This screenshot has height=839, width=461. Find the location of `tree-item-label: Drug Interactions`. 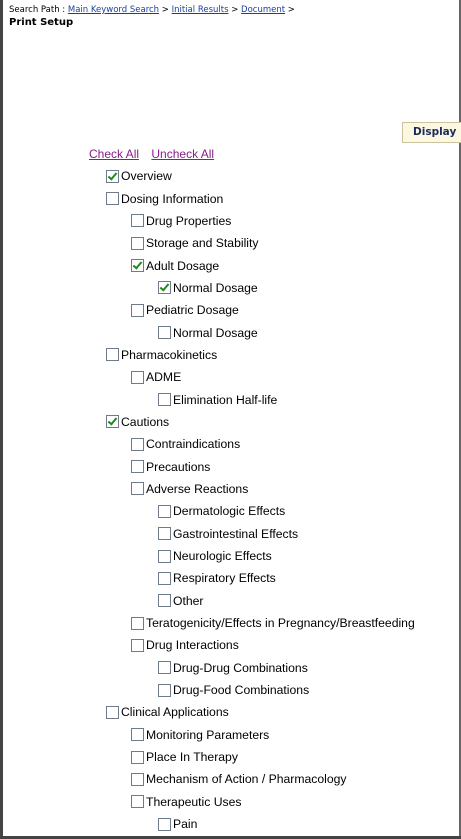

tree-item-label: Drug Interactions is located at coordinates (192, 645).